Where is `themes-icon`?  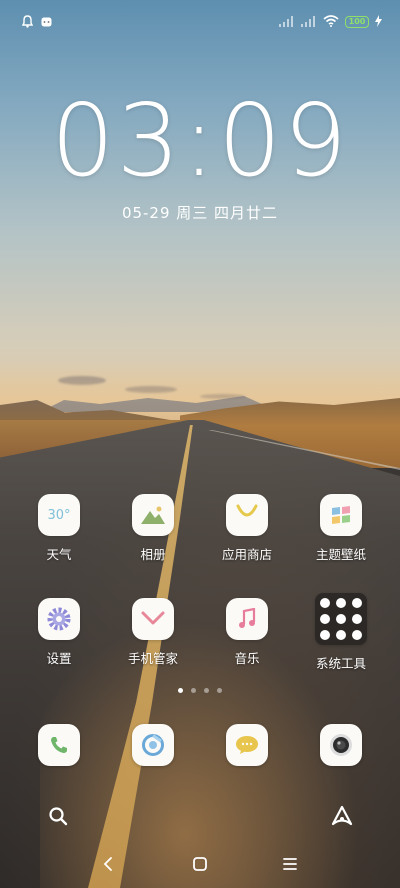 themes-icon is located at coordinates (341, 515).